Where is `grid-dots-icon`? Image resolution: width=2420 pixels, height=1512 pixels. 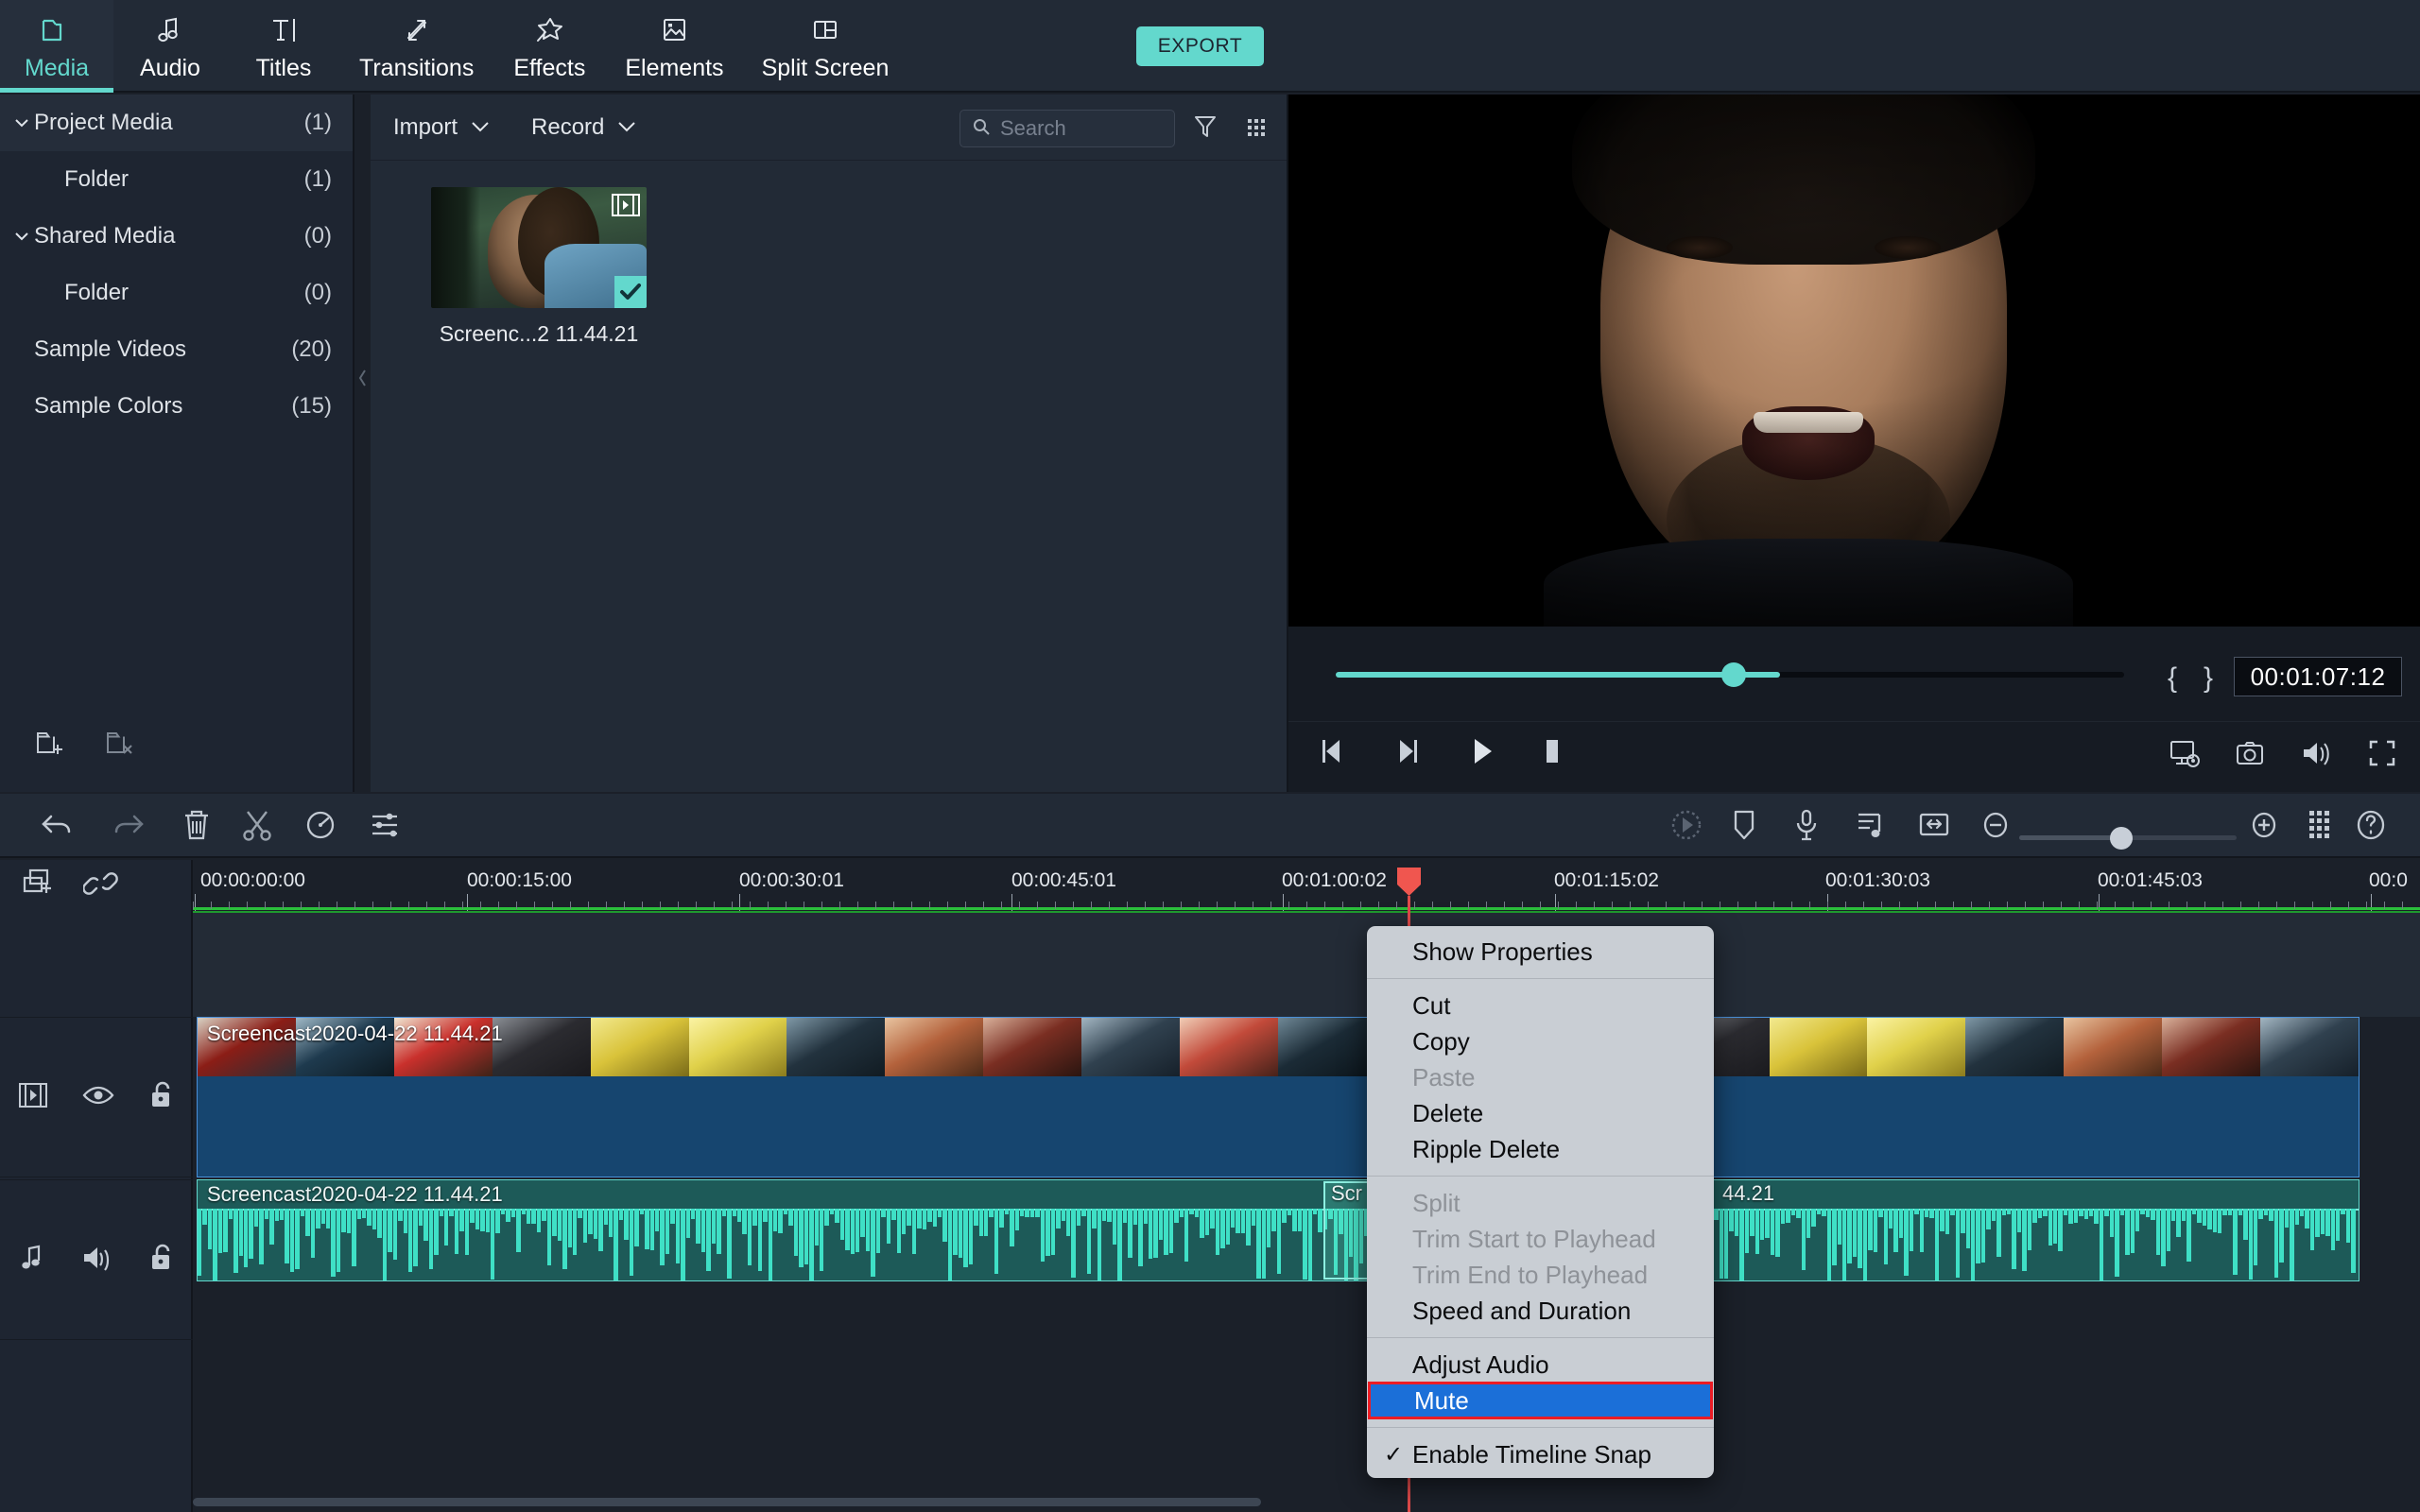 grid-dots-icon is located at coordinates (2321, 827).